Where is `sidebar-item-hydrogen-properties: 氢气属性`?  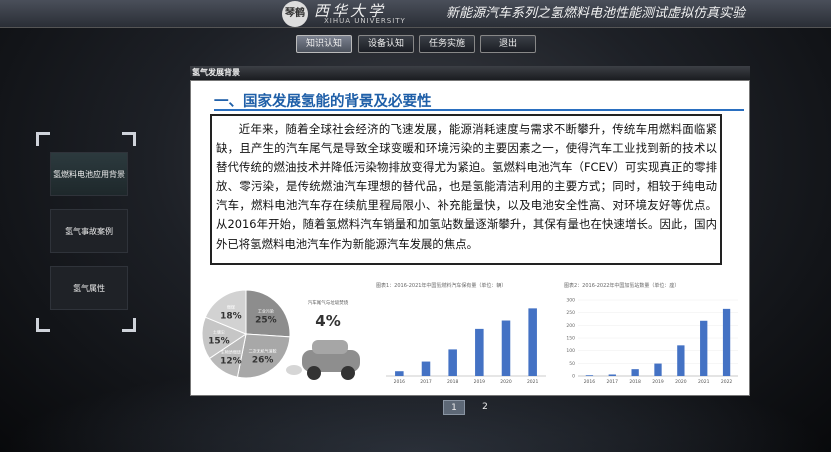 sidebar-item-hydrogen-properties: 氢气属性 is located at coordinates (89, 288).